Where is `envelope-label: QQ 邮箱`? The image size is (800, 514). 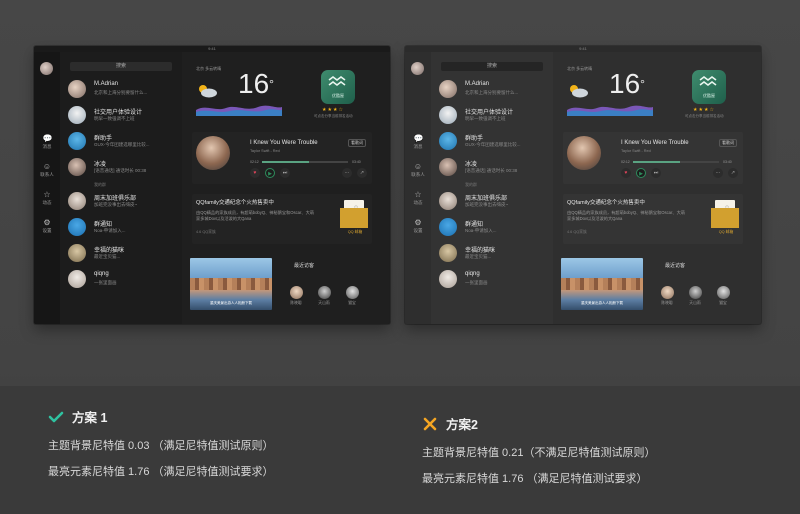
envelope-label: QQ 邮箱 is located at coordinates (355, 232).